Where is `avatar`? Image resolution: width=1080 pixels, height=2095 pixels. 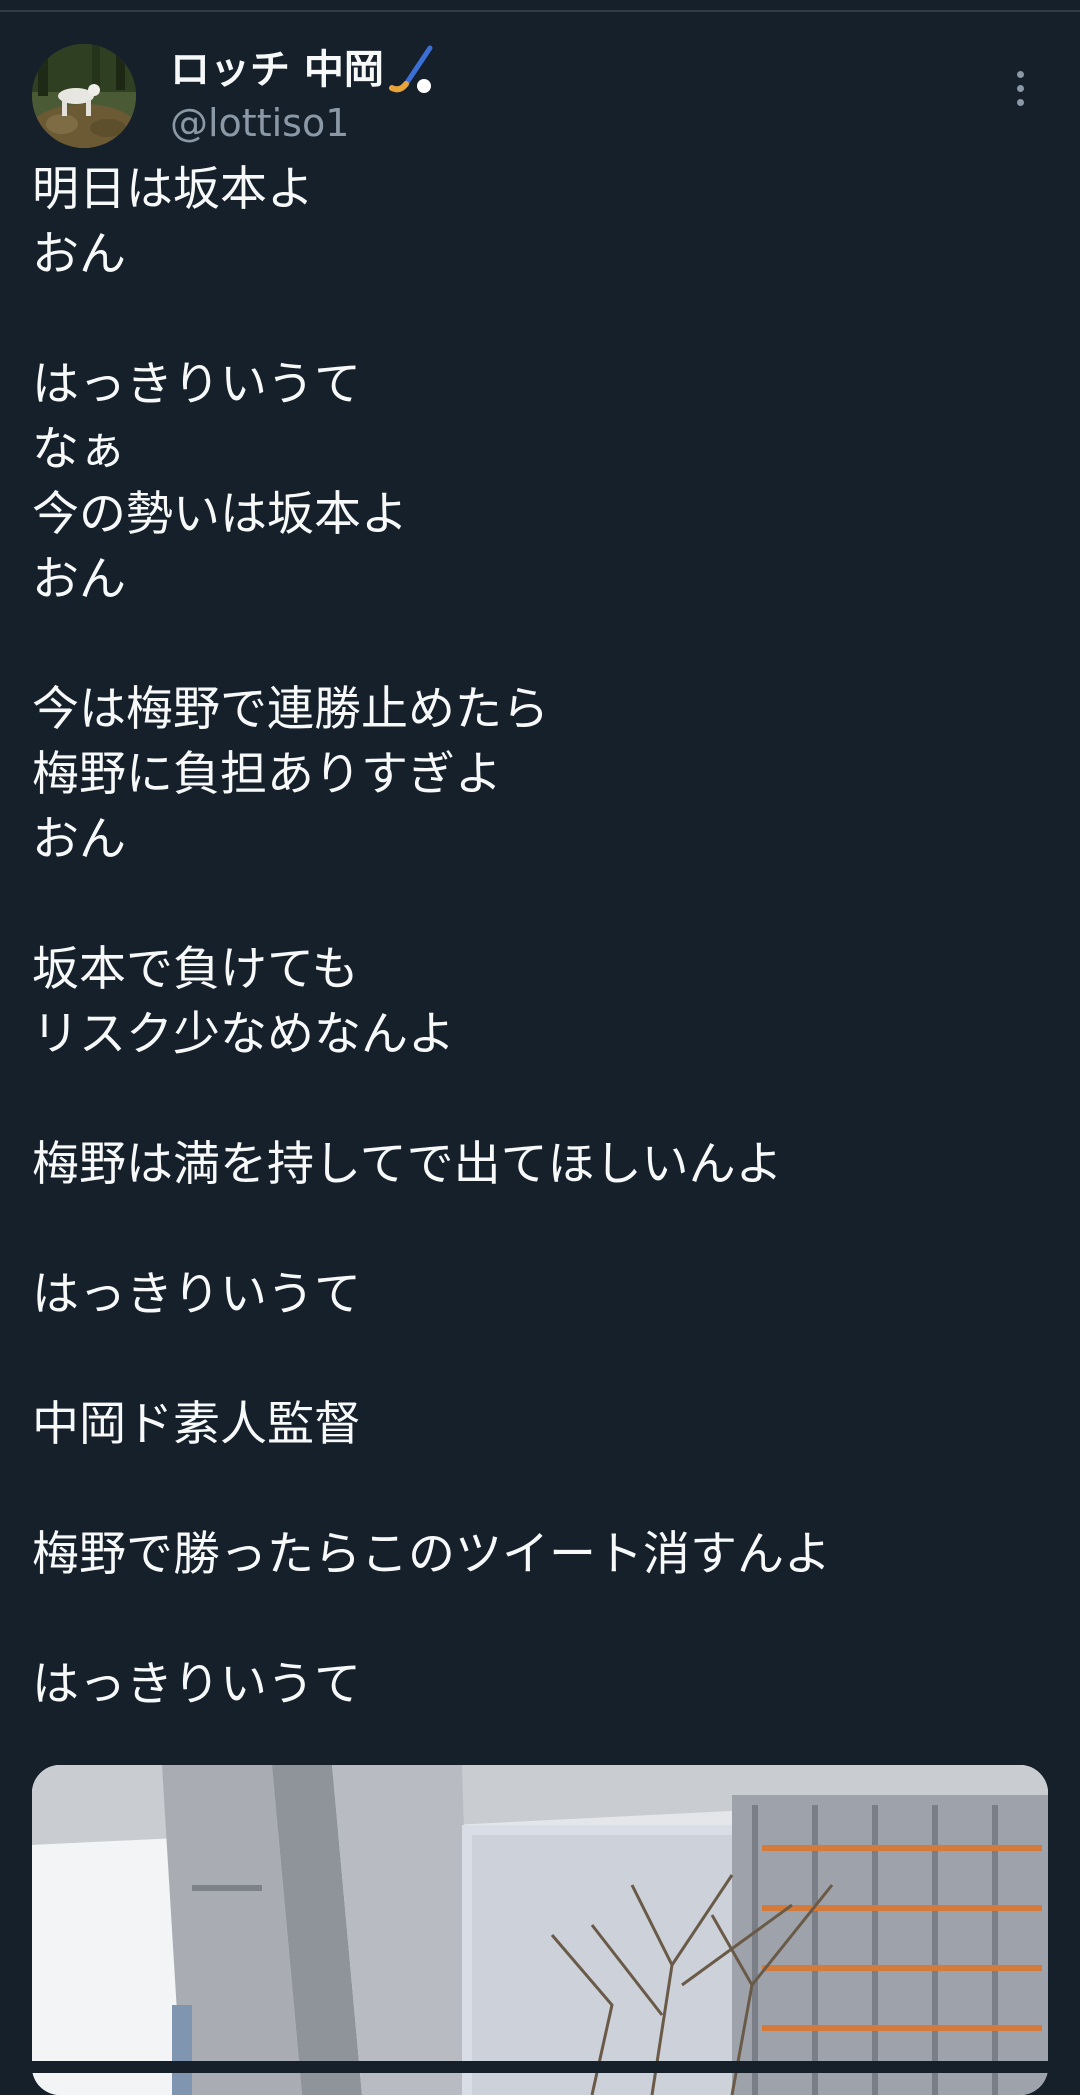
avatar is located at coordinates (84, 96).